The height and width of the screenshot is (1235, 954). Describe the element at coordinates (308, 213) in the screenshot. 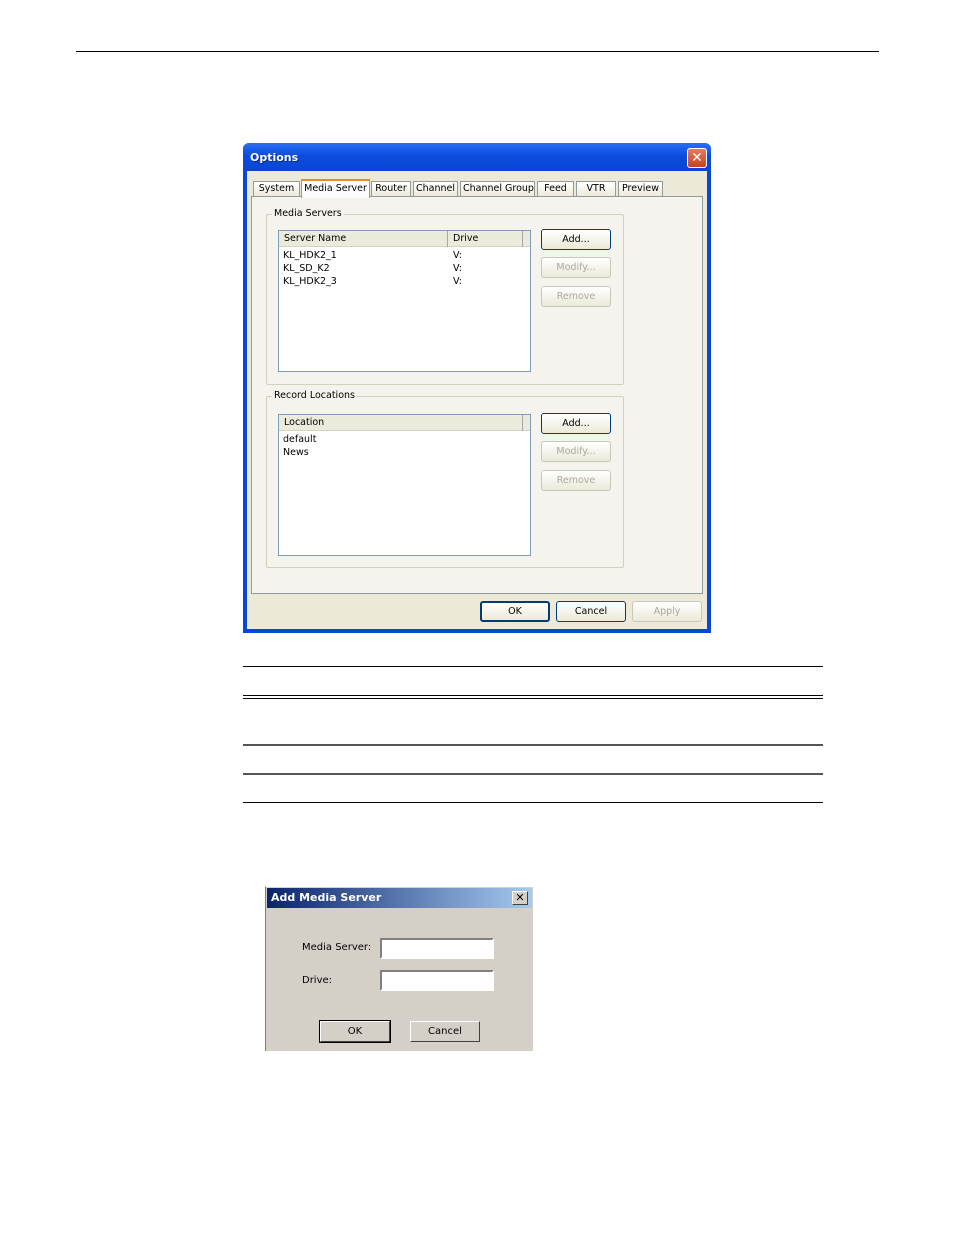

I see `media-servers-group-label: Media Servers` at that location.